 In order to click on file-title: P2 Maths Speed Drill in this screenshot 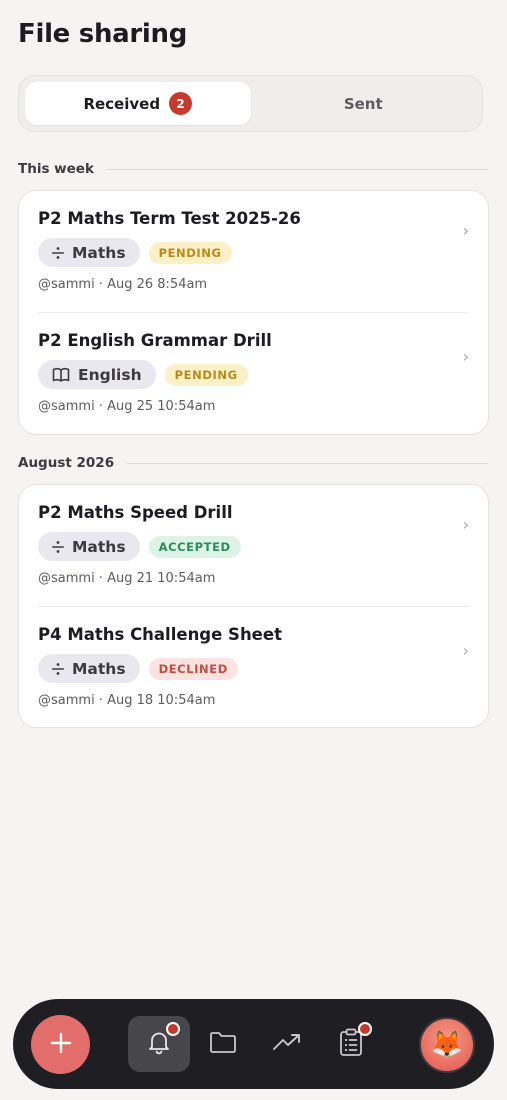, I will do `click(135, 512)`.